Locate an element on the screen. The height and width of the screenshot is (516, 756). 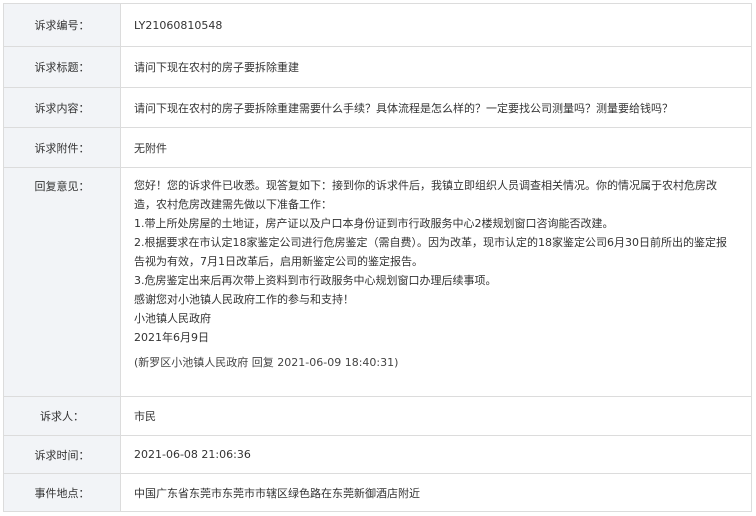
reply-date: 2021年6月9日 is located at coordinates (171, 337).